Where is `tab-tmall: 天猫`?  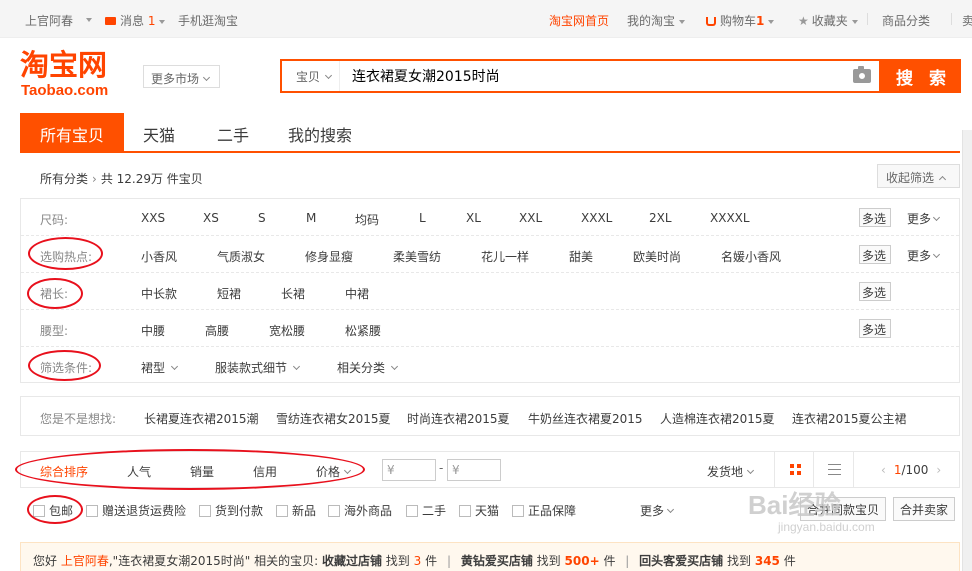 tab-tmall: 天猫 is located at coordinates (159, 132).